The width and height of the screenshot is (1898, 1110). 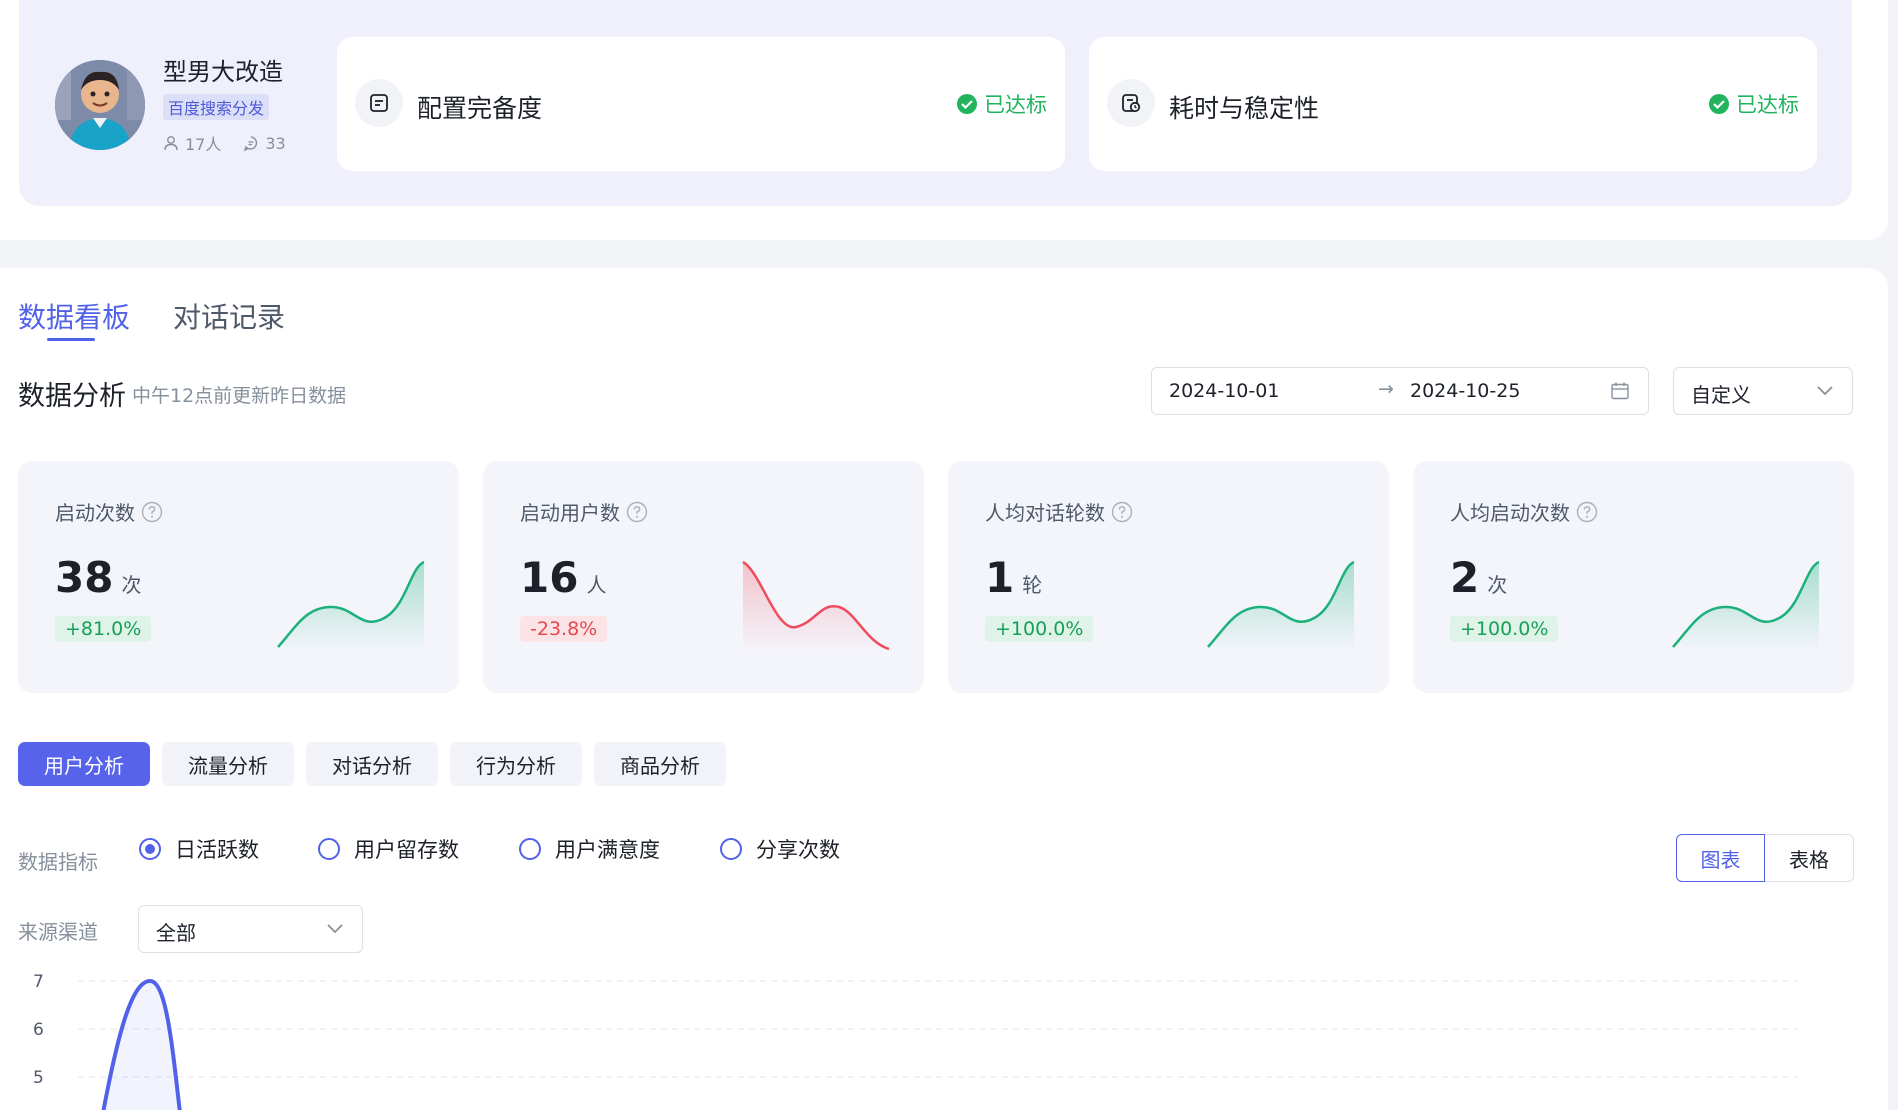 What do you see at coordinates (199, 849) in the screenshot?
I see `radio-daily-active: 日活跃数` at bounding box center [199, 849].